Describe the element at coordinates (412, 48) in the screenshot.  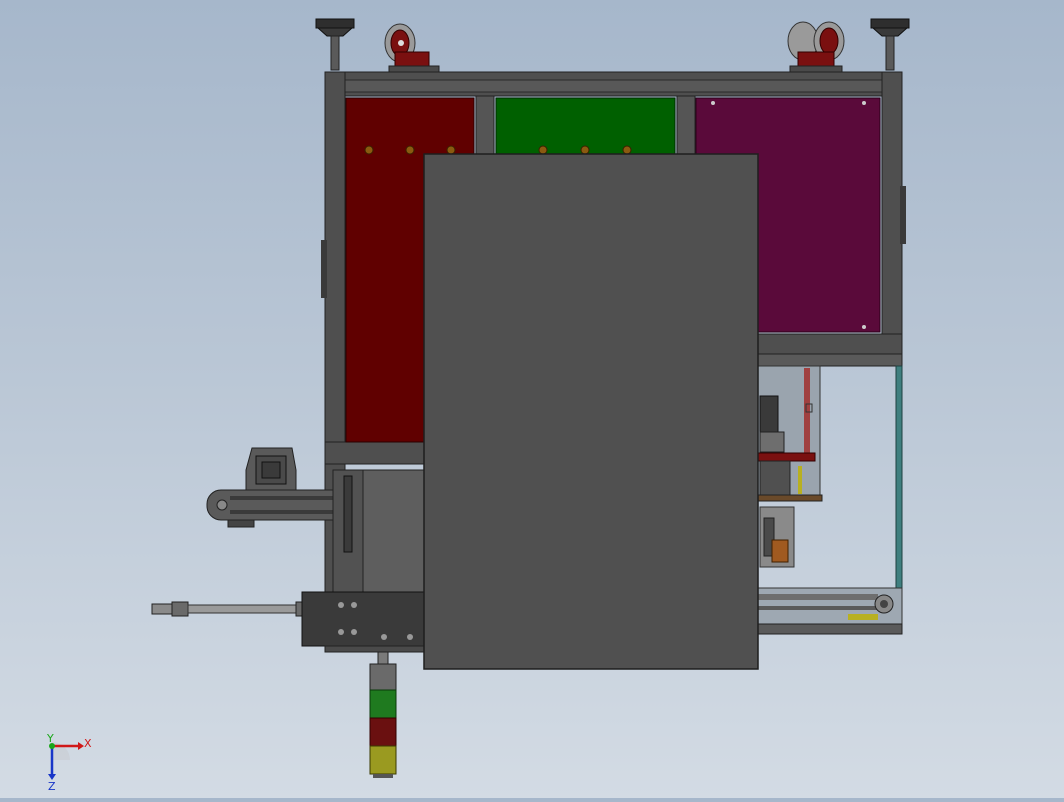
I see `caster-wheel-left` at that location.